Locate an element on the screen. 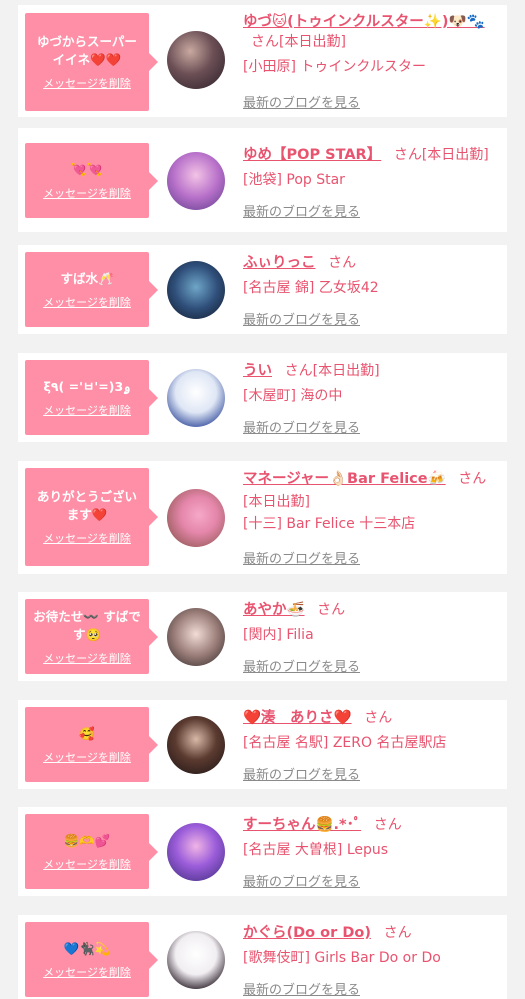  message-box: ゆづからスーパーイイネ❤️❤️ メッセージを削除 is located at coordinates (91, 62).